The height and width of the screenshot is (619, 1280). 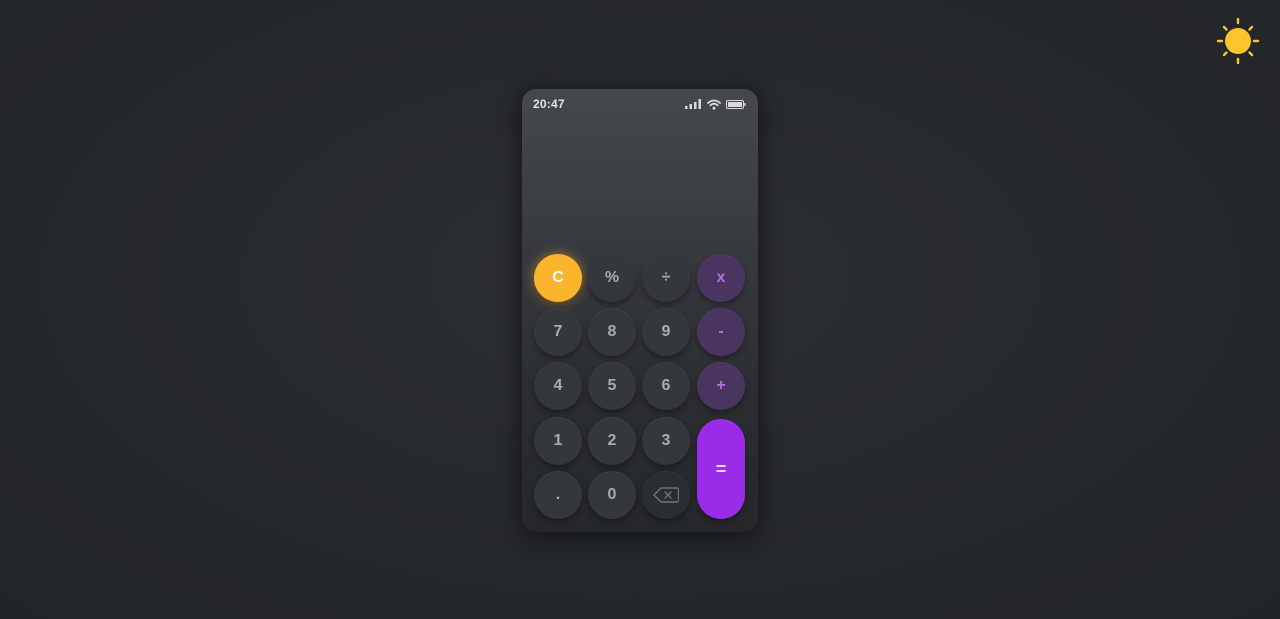 What do you see at coordinates (666, 386) in the screenshot?
I see `digit-6-button: 6` at bounding box center [666, 386].